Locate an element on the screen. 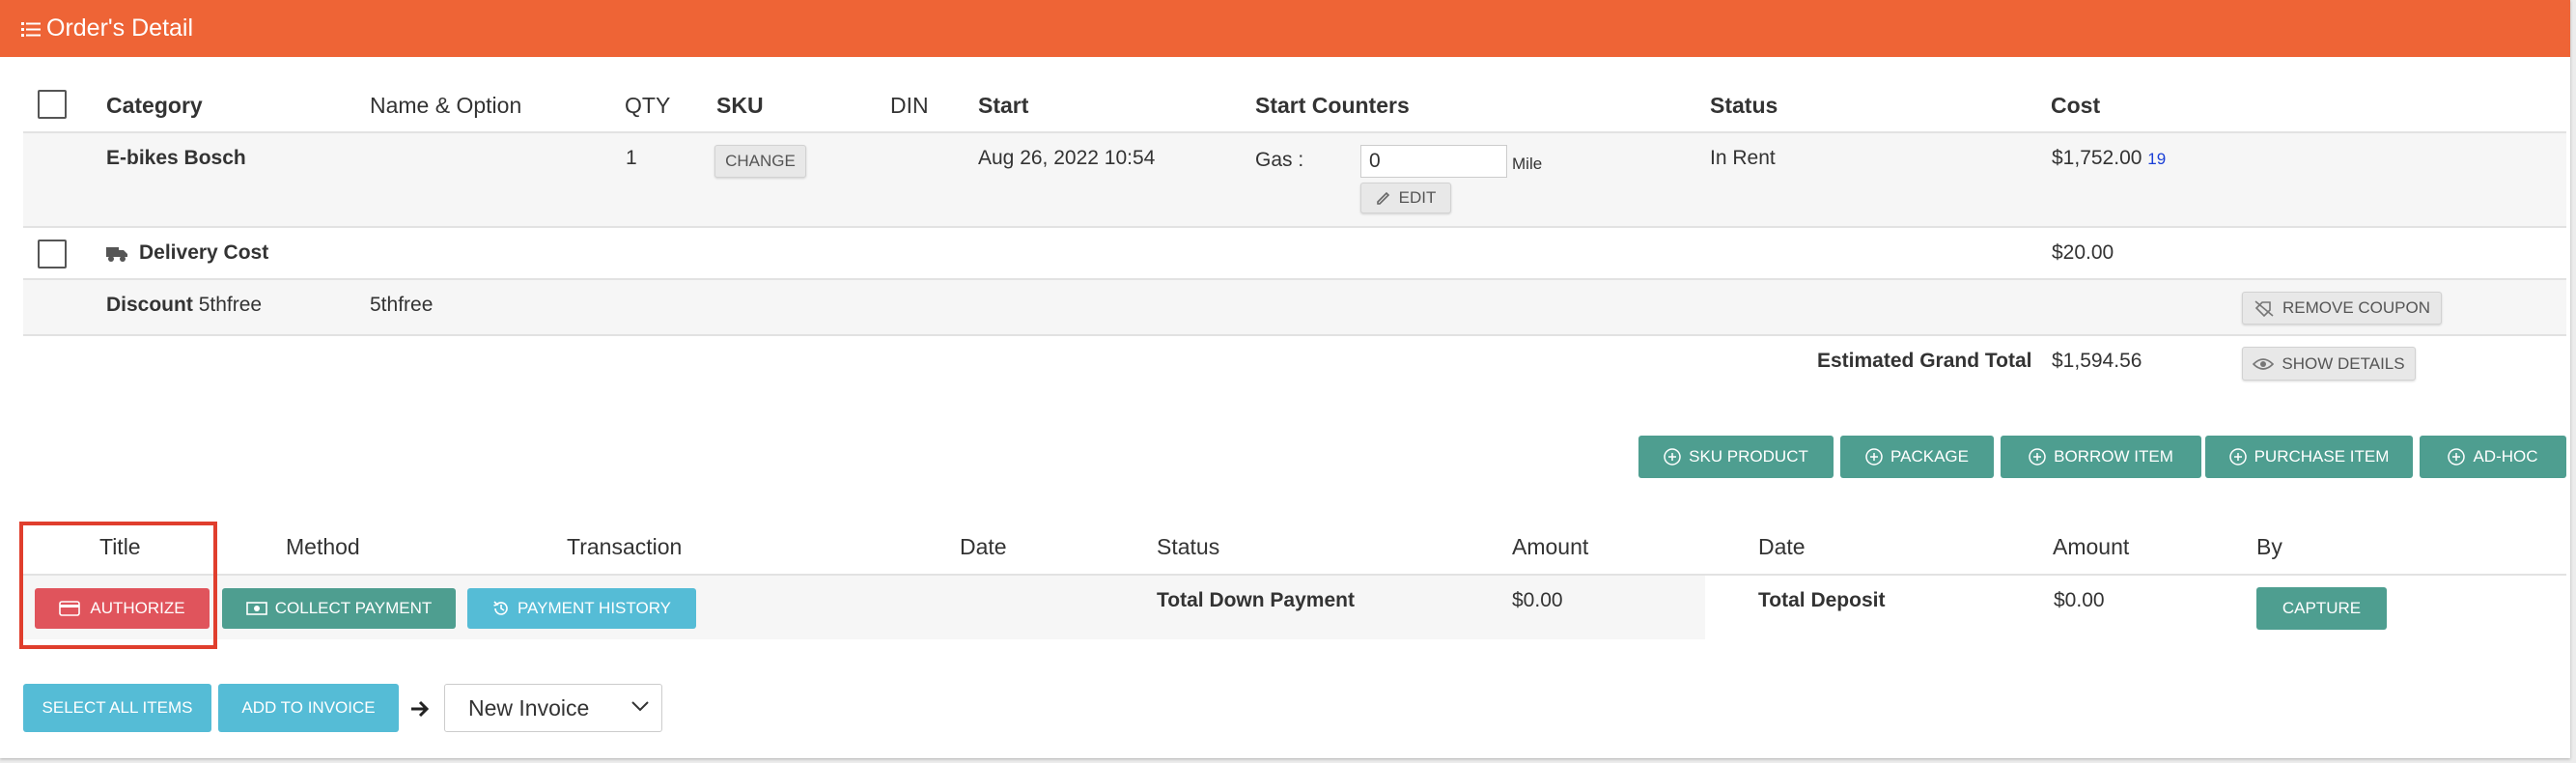  total-deposit-value: $0.00 is located at coordinates (2080, 600).